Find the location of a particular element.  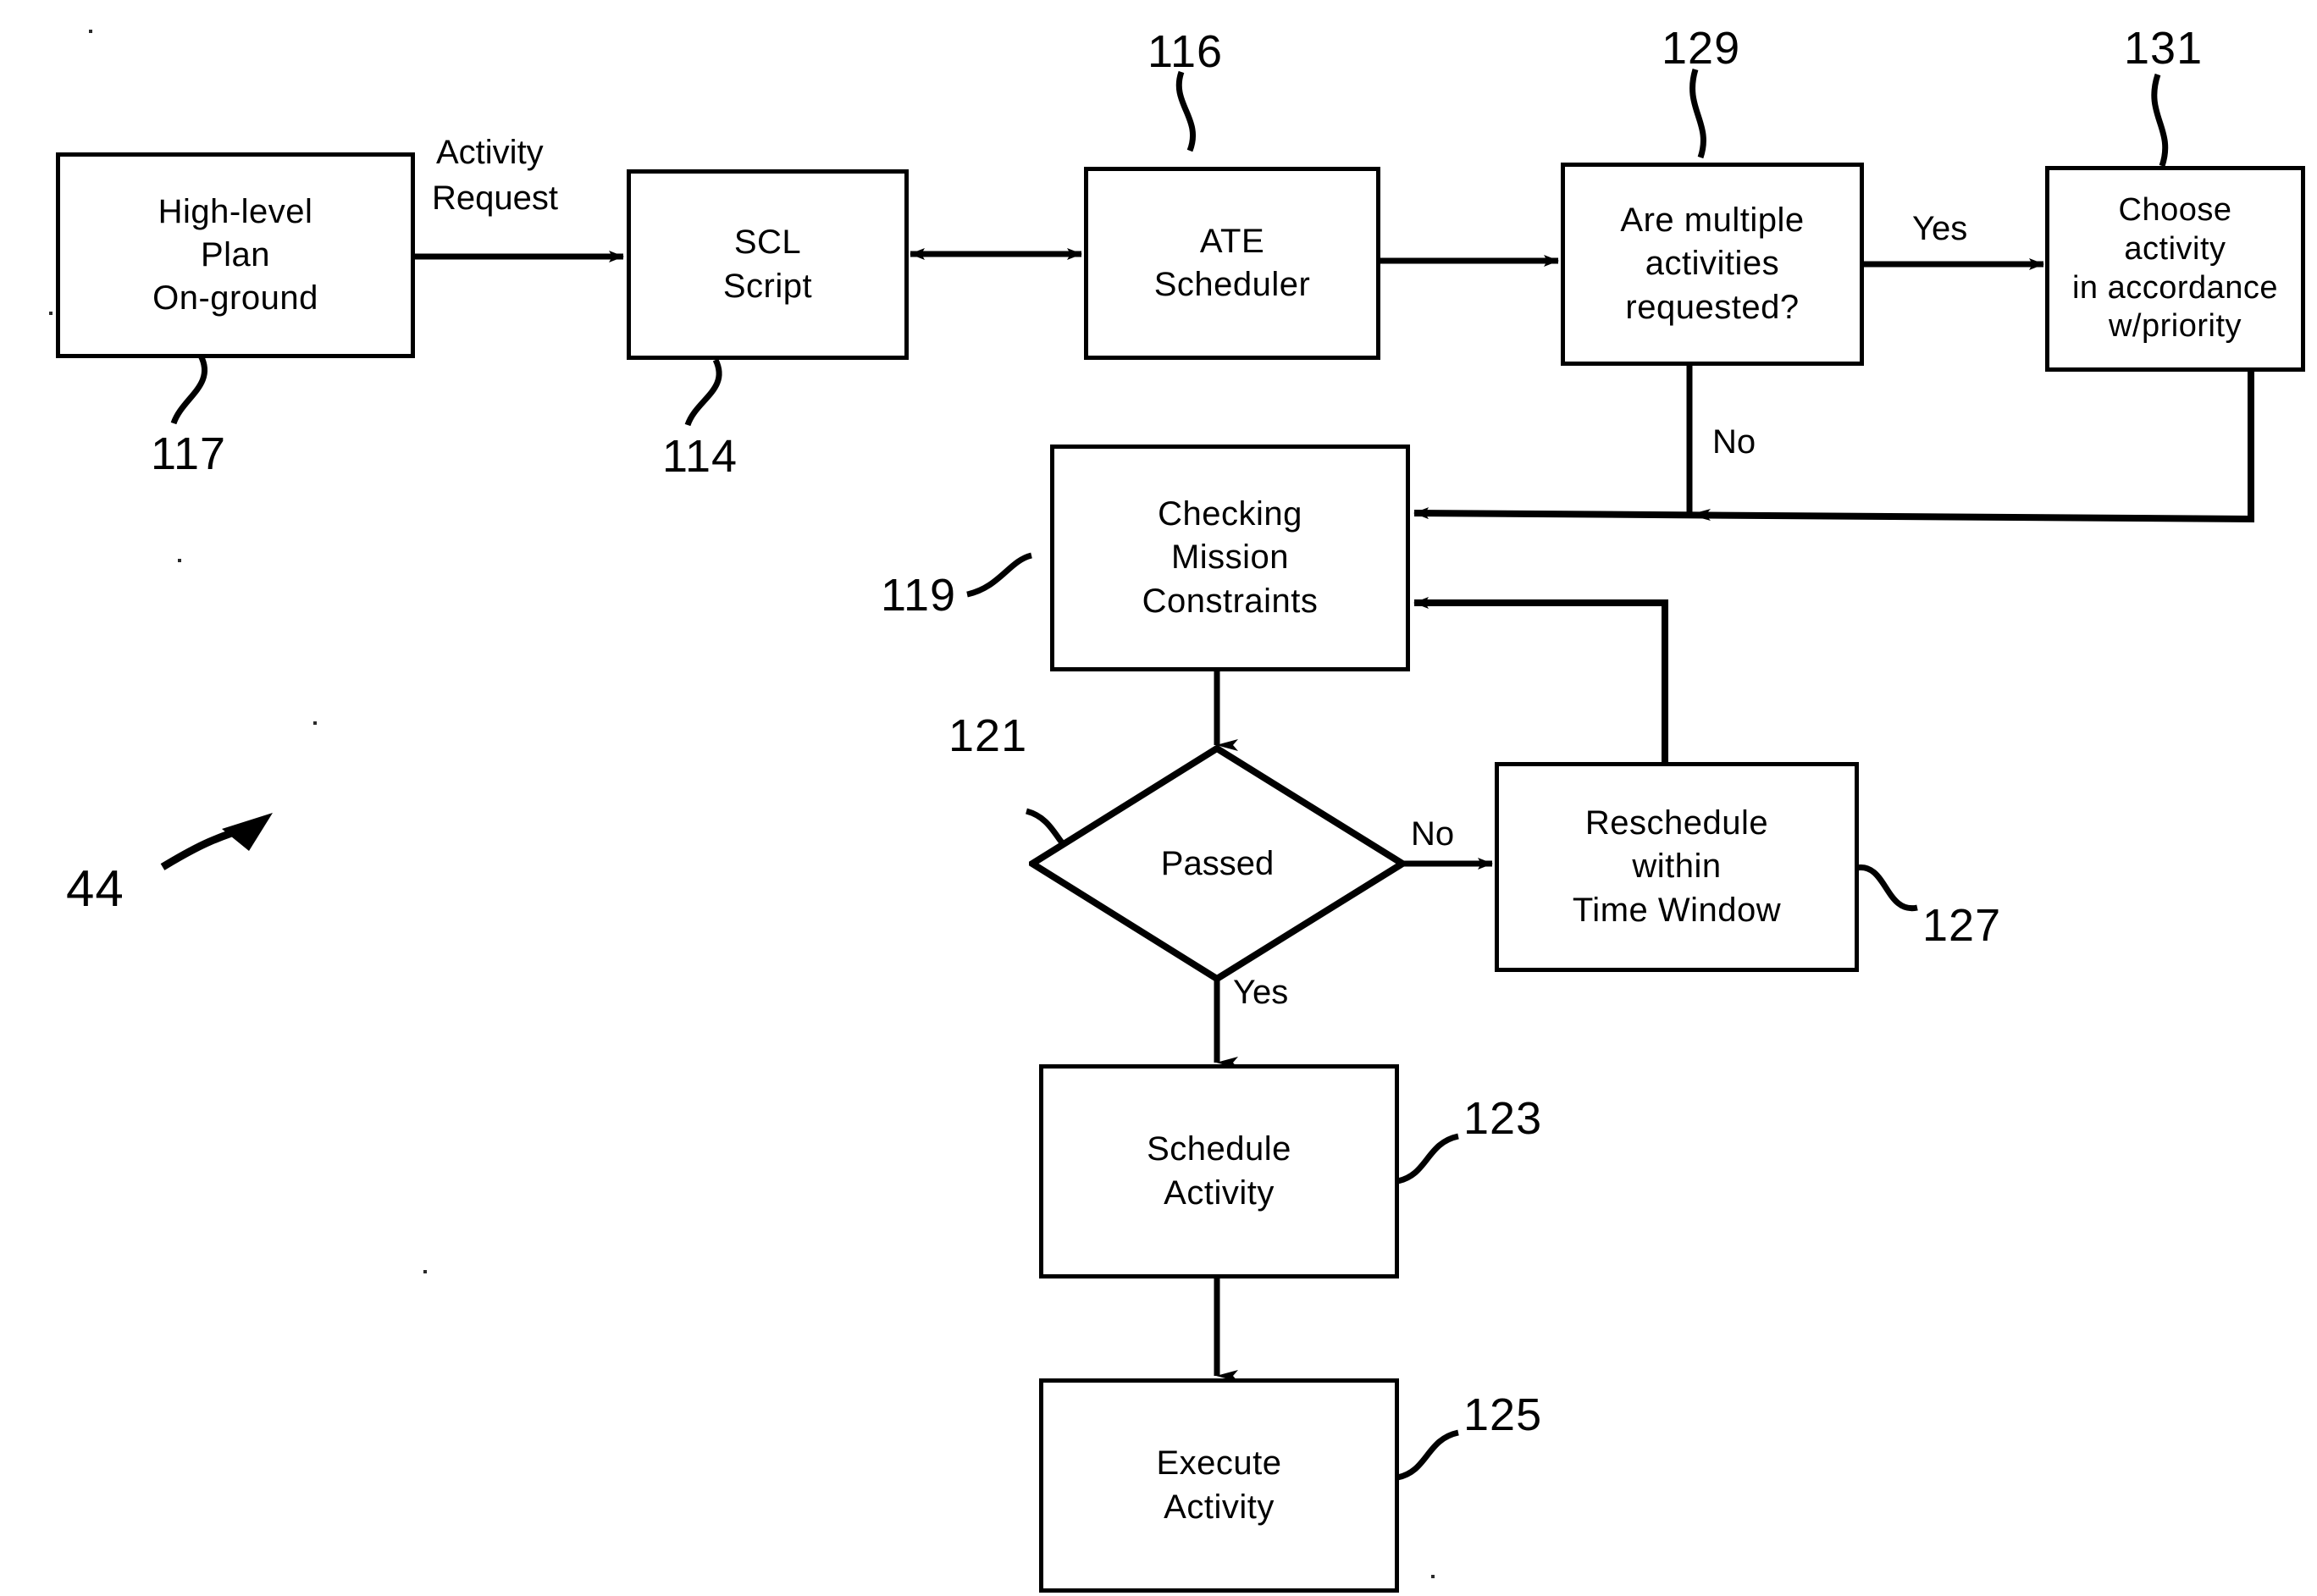

node-line: Are multiple is located at coordinates (1713, 221).